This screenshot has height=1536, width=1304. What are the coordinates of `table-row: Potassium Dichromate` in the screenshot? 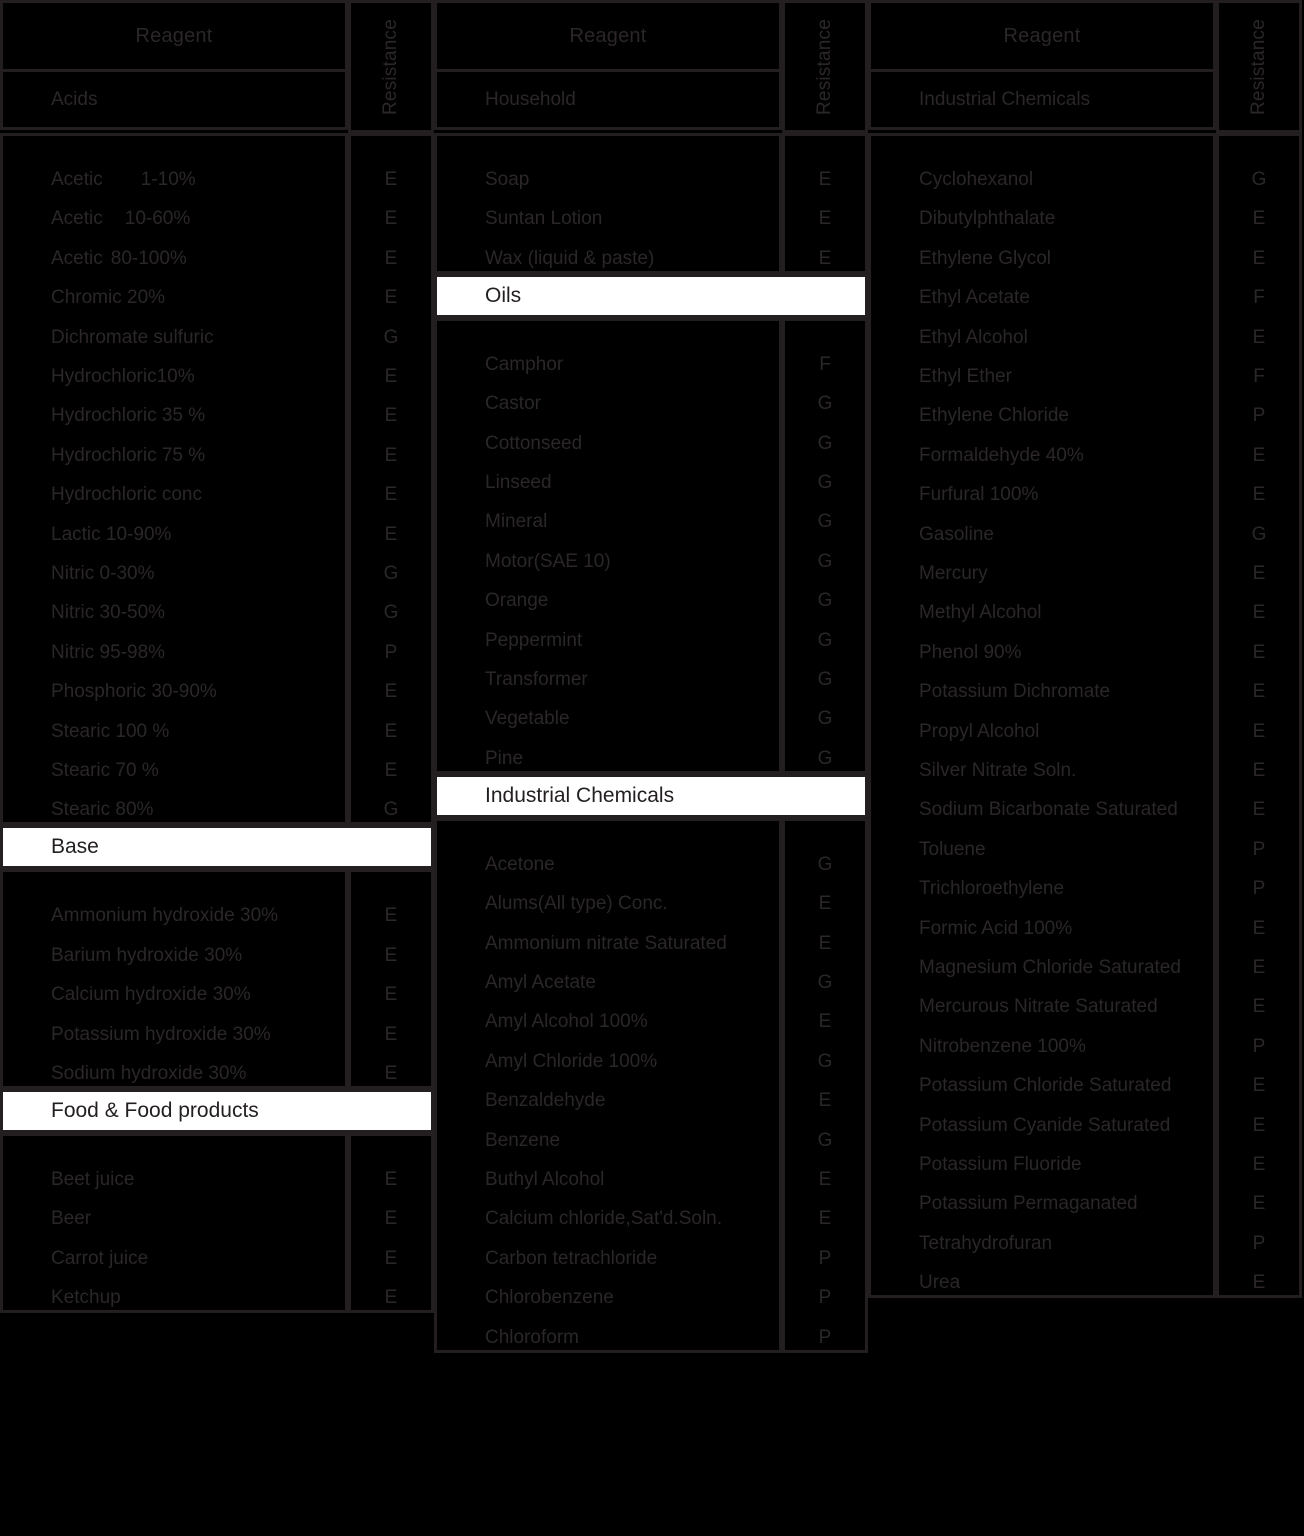 It's located at (1015, 692).